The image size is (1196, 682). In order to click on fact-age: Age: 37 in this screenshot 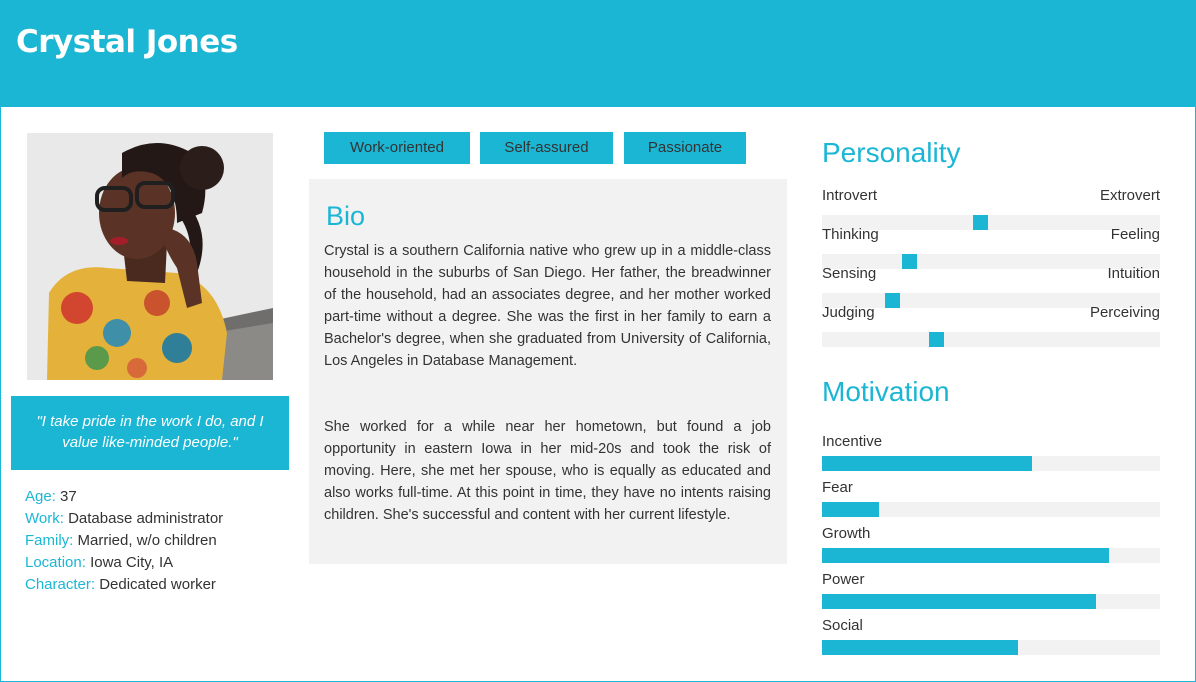, I will do `click(51, 496)`.